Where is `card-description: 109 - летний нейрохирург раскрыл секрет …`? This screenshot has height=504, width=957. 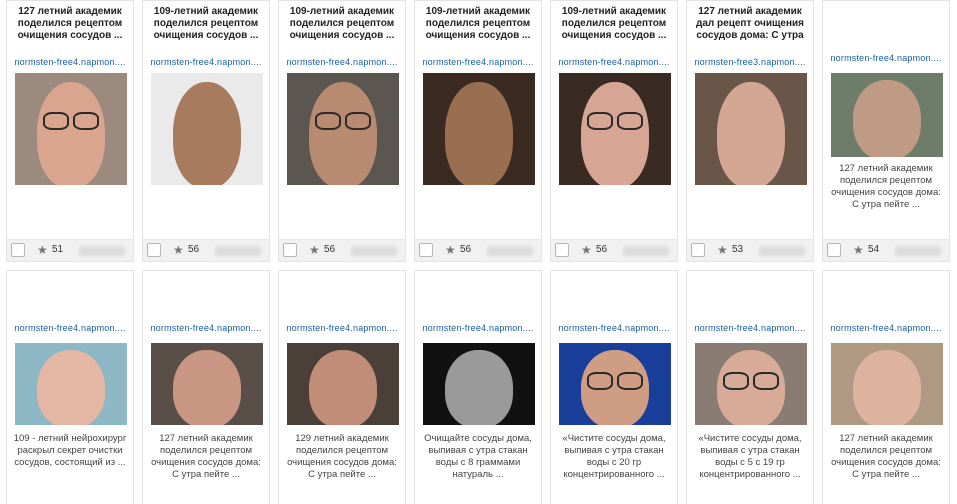
card-description: 109 - летний нейрохирург раскрыл секрет … is located at coordinates (70, 463).